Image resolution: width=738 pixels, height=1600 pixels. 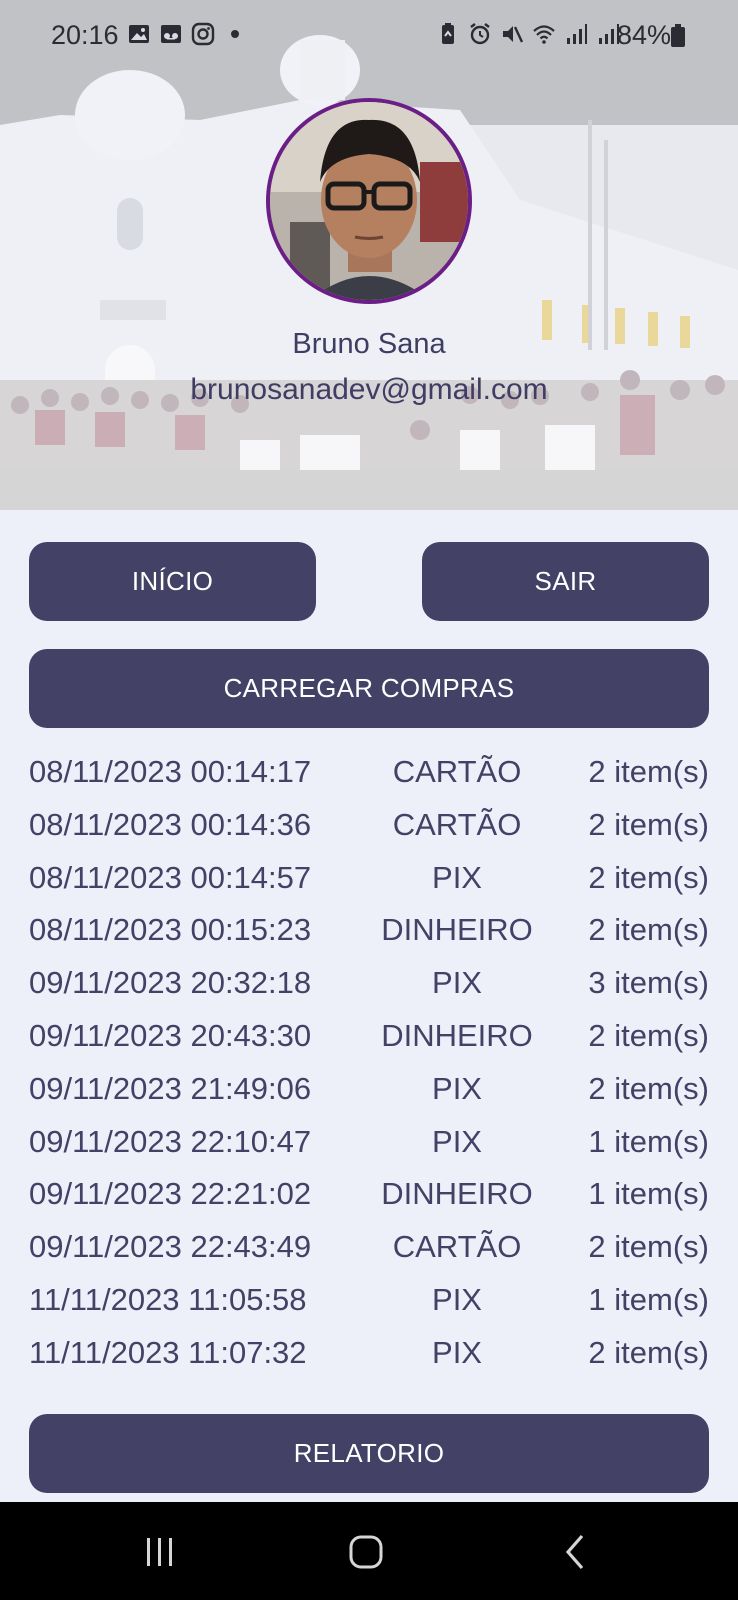 What do you see at coordinates (171, 34) in the screenshot?
I see `voicemail-icon` at bounding box center [171, 34].